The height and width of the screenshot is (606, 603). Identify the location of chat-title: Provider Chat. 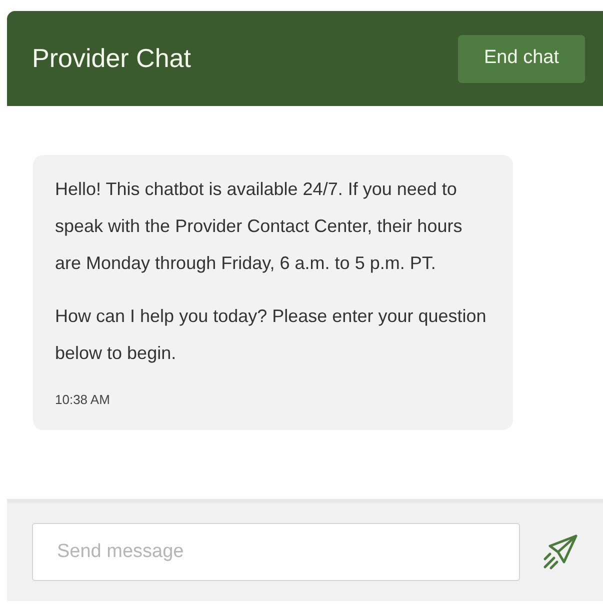
(111, 58).